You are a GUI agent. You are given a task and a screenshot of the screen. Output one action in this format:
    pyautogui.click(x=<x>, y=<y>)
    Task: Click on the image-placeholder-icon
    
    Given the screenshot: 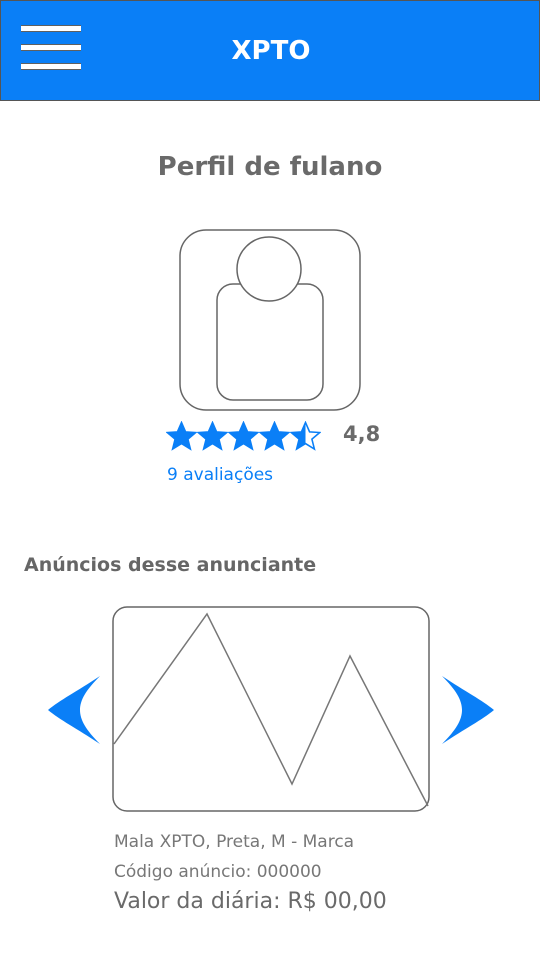 What is the action you would take?
    pyautogui.click(x=271, y=709)
    